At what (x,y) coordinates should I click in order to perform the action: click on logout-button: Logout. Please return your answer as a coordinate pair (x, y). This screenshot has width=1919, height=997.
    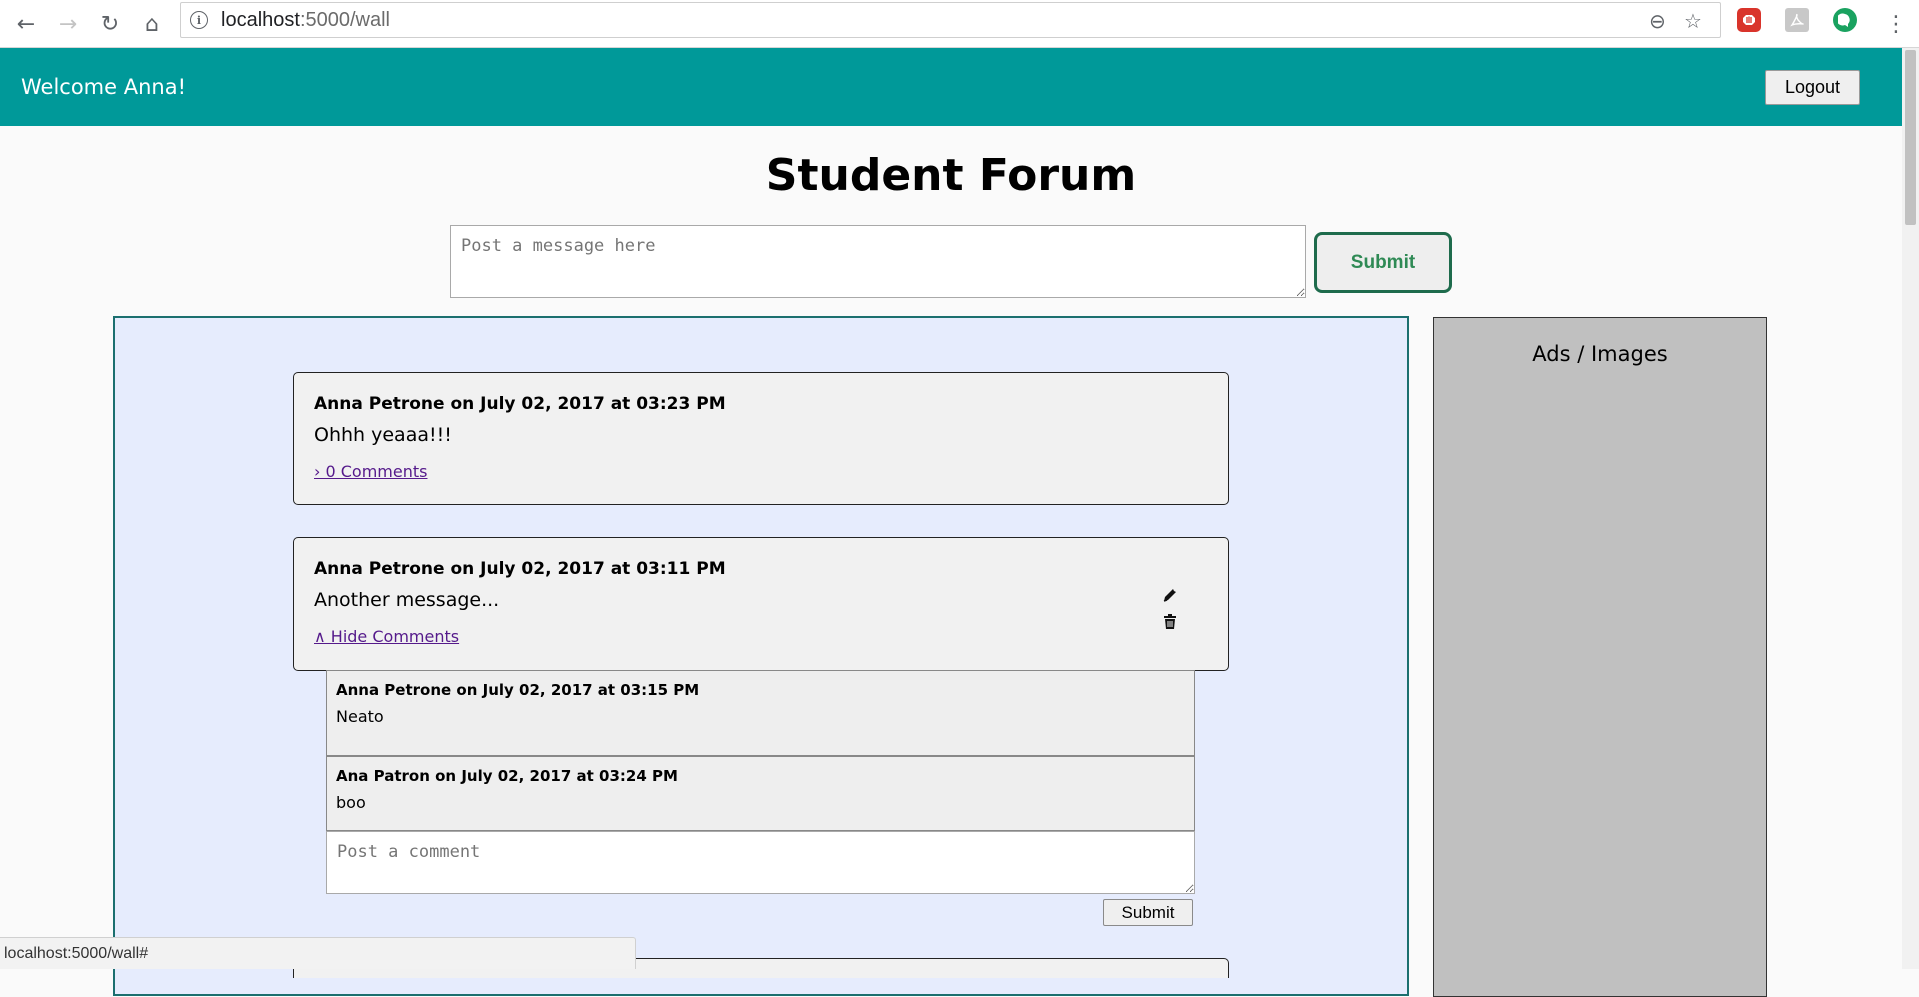
    Looking at the image, I should click on (1812, 87).